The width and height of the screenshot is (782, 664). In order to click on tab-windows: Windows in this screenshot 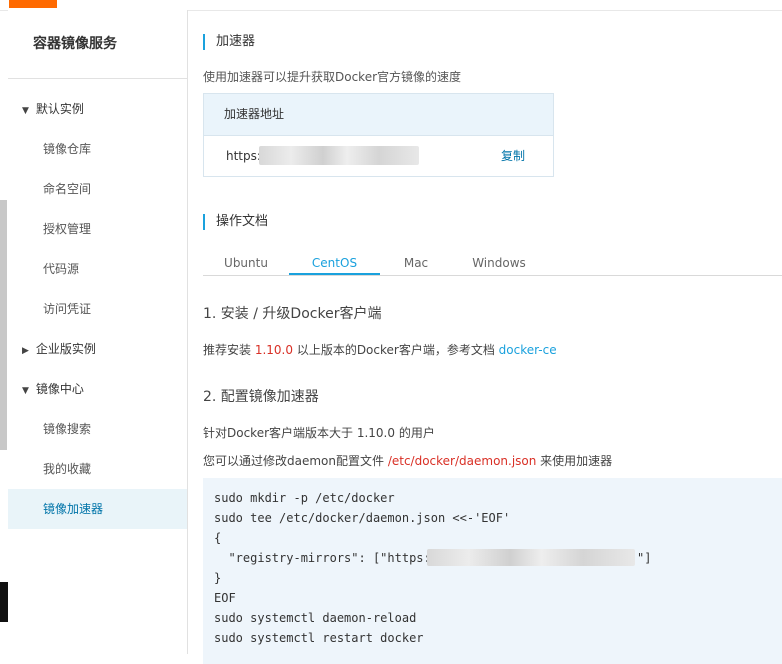, I will do `click(499, 263)`.